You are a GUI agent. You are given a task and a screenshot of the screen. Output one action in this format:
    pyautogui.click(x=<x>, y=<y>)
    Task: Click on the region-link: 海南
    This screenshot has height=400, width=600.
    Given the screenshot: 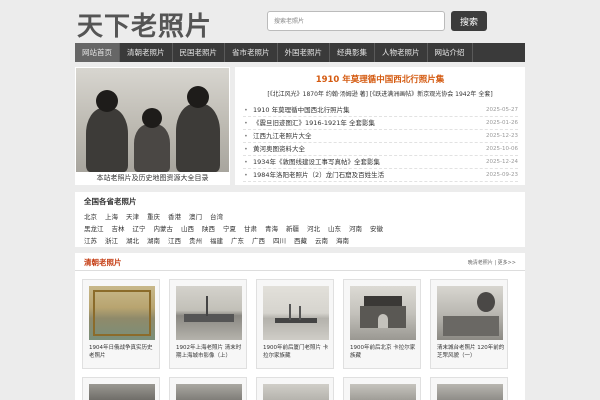 What is the action you would take?
    pyautogui.click(x=342, y=240)
    